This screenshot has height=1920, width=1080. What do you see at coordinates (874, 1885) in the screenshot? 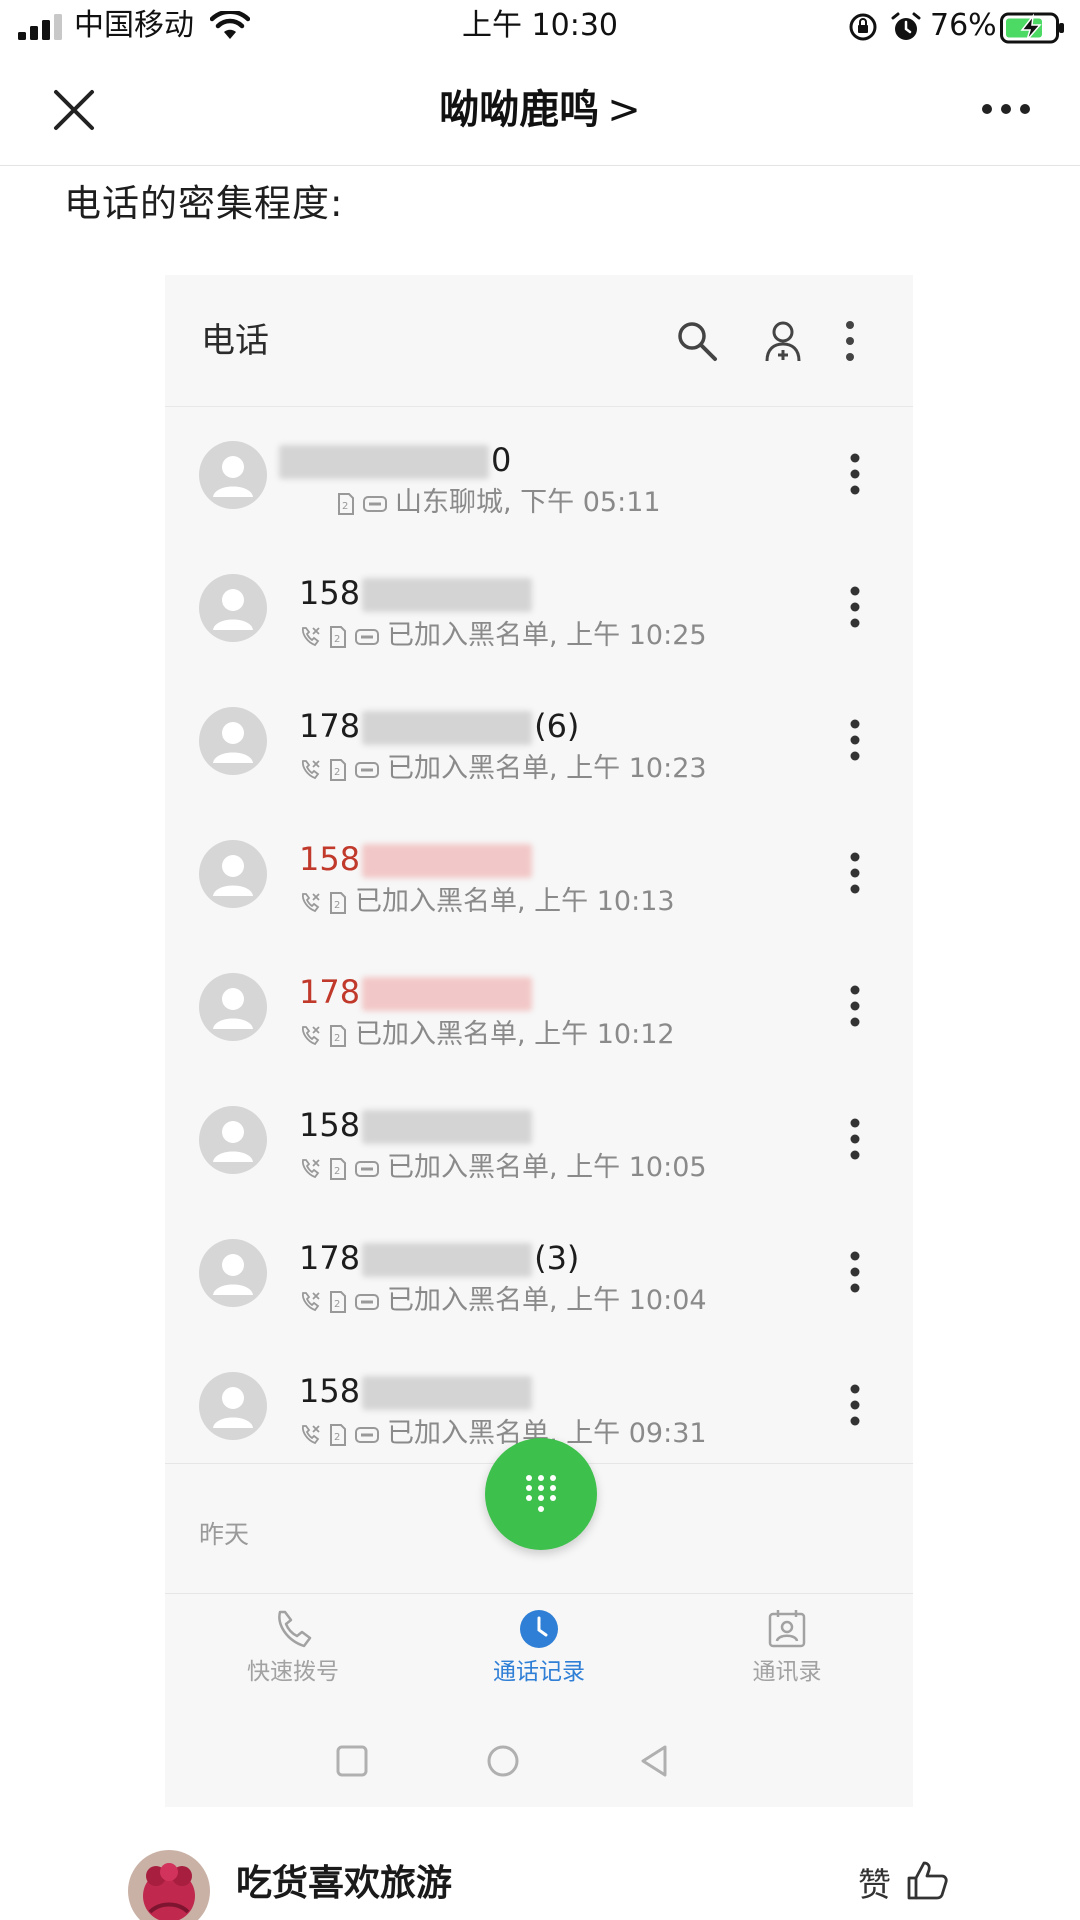
I see `like-label: 赞` at bounding box center [874, 1885].